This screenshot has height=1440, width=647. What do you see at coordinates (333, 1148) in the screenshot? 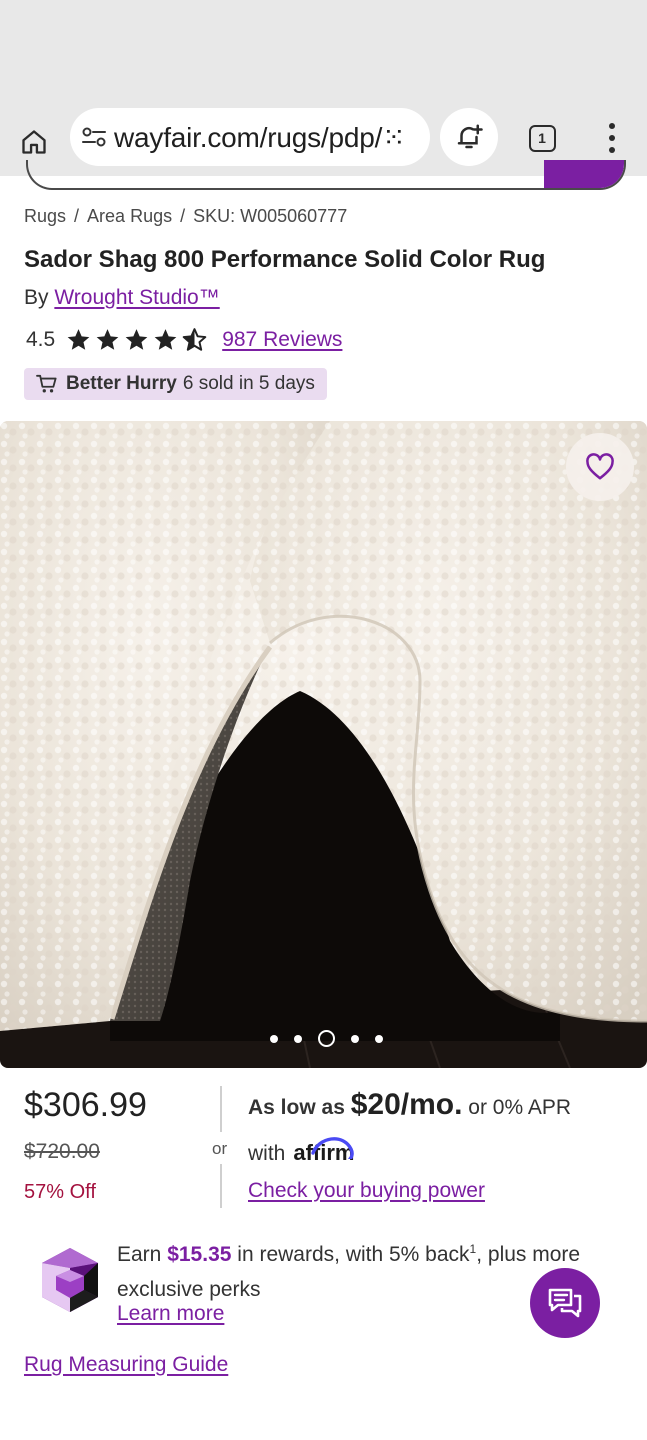
I see `affirm-arc-icon` at bounding box center [333, 1148].